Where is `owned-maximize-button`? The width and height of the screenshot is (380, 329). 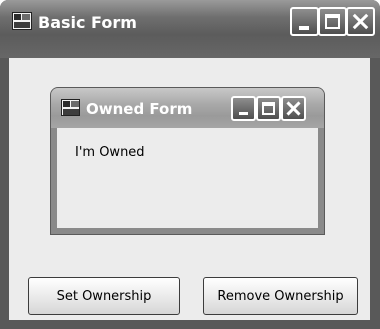 owned-maximize-button is located at coordinates (268, 108).